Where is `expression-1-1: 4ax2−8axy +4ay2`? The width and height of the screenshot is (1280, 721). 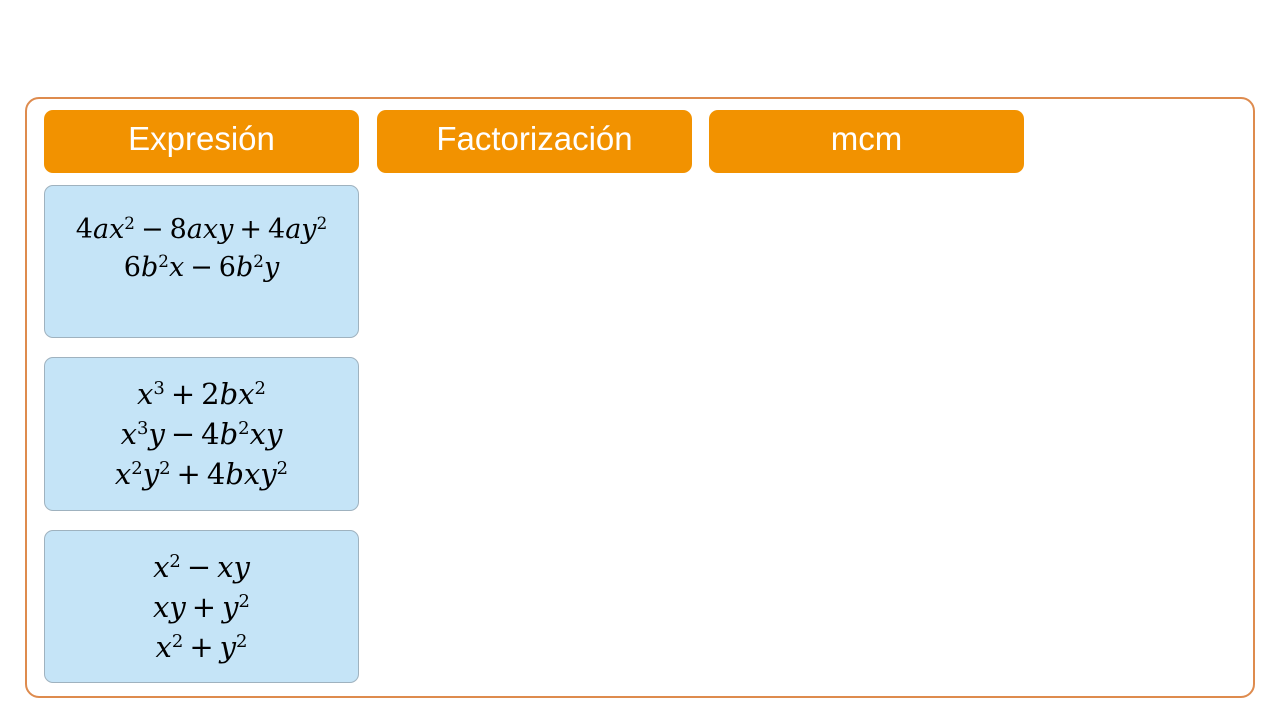 expression-1-1: 4ax2−8axy +4ay2 is located at coordinates (201, 228).